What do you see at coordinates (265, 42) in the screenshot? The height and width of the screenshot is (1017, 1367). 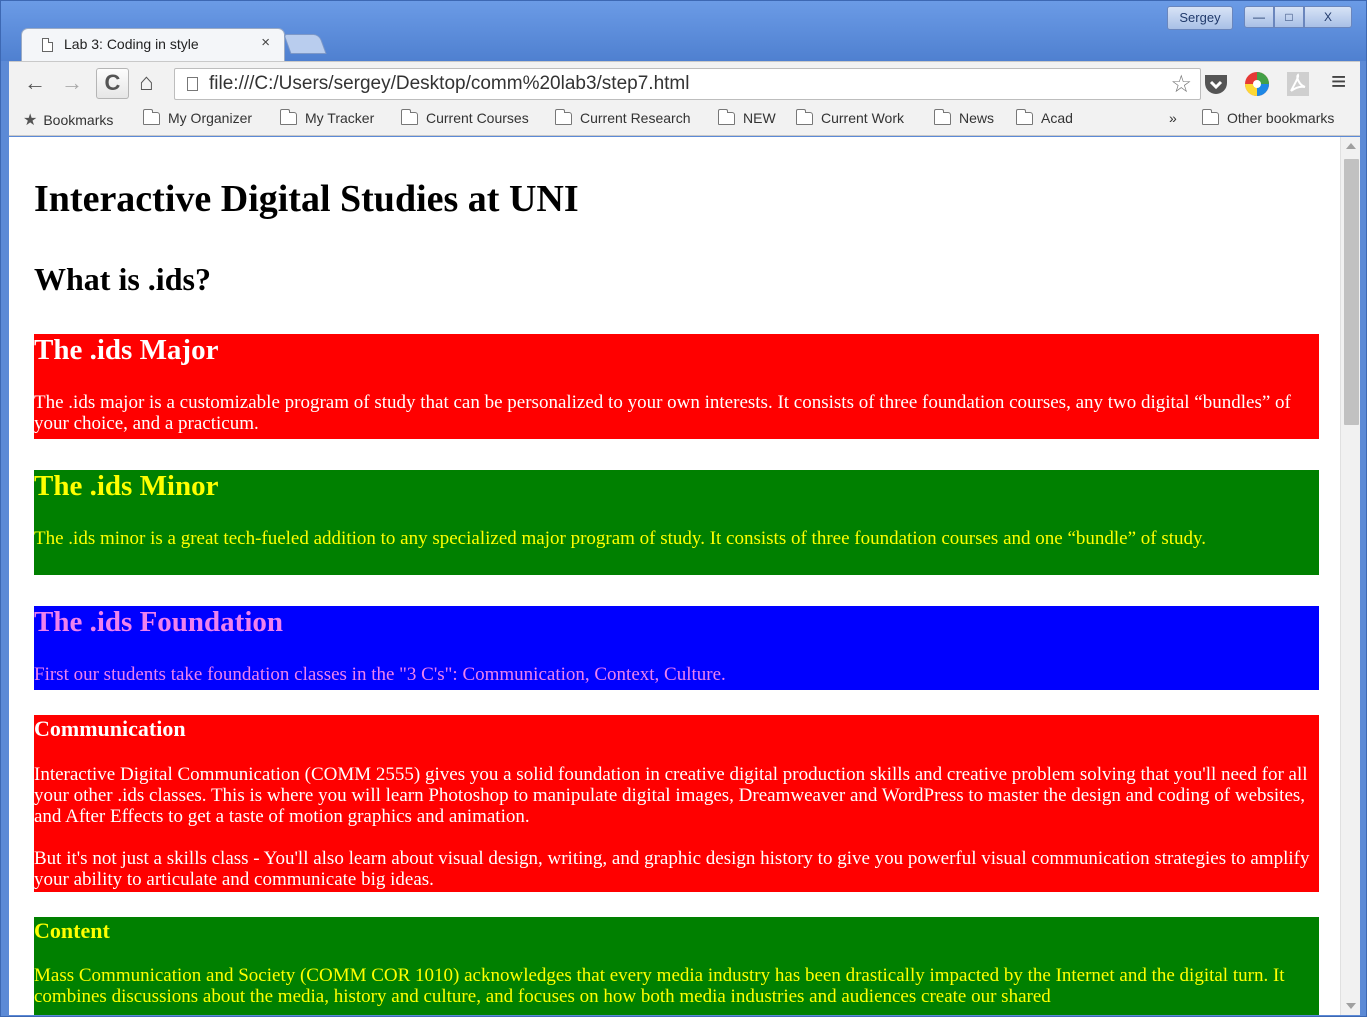 I see `tab-close-icon: ×` at bounding box center [265, 42].